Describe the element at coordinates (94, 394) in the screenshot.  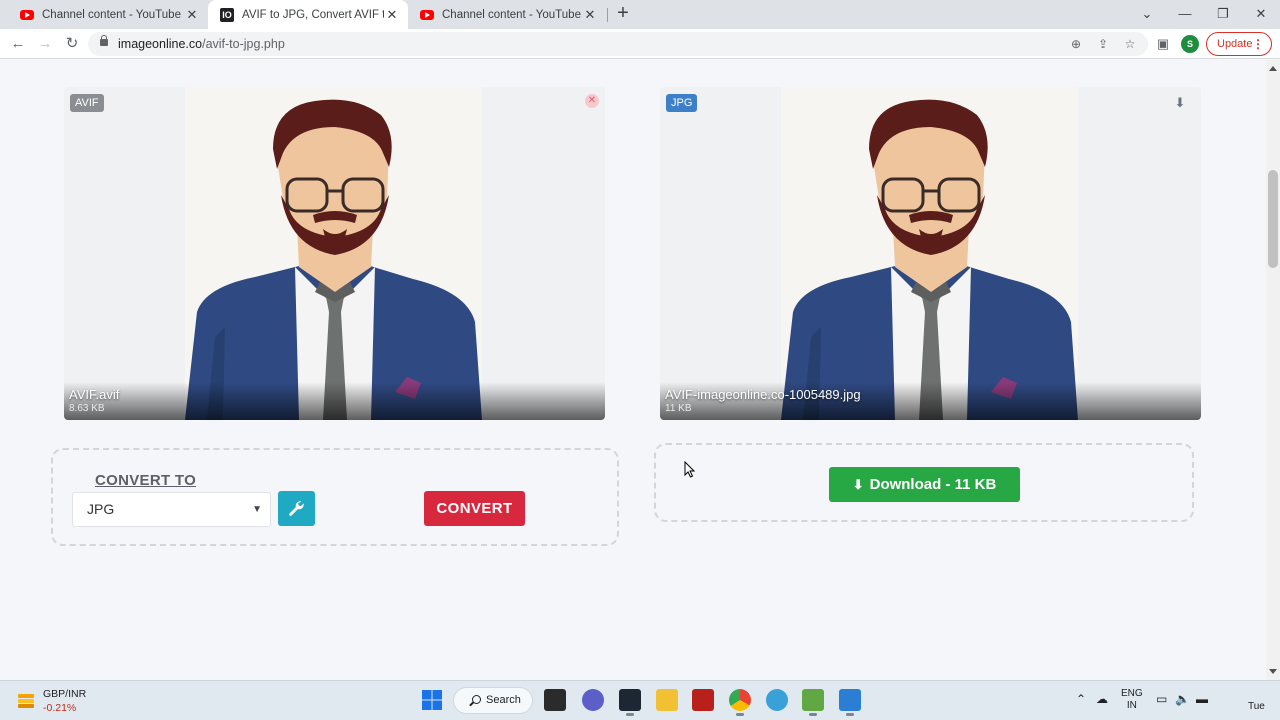
I see `source-filename: AVIF.avif` at that location.